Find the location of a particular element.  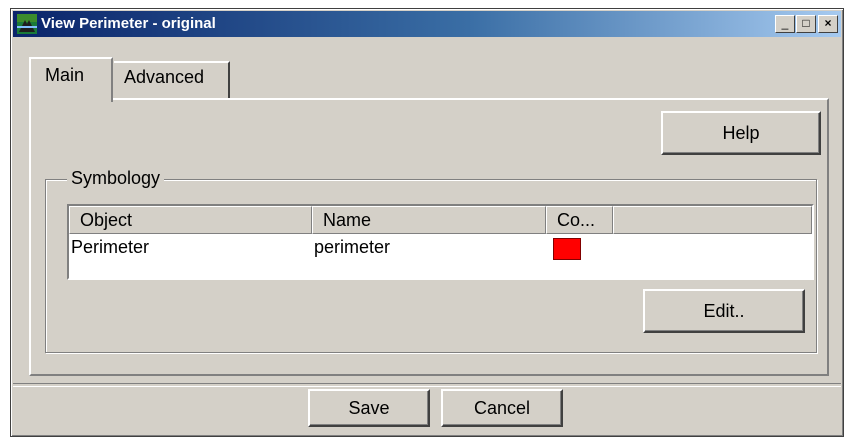

tab-main: Main is located at coordinates (71, 79).